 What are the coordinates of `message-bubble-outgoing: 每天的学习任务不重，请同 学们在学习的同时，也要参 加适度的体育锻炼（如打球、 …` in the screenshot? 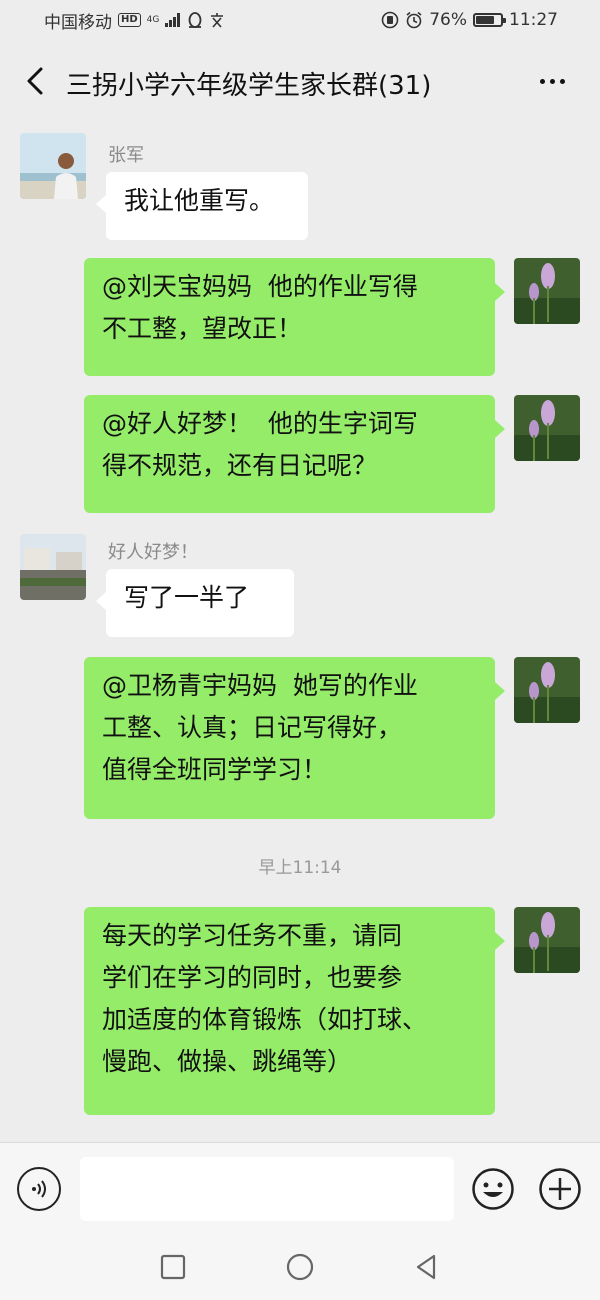 It's located at (289, 1011).